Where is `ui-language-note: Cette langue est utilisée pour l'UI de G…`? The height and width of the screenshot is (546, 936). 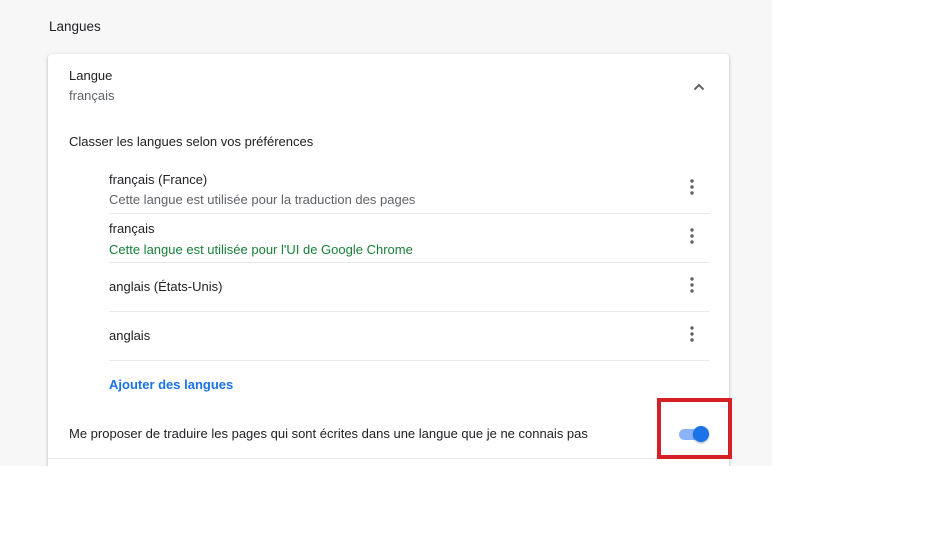 ui-language-note: Cette langue est utilisée pour l'UI de G… is located at coordinates (261, 249).